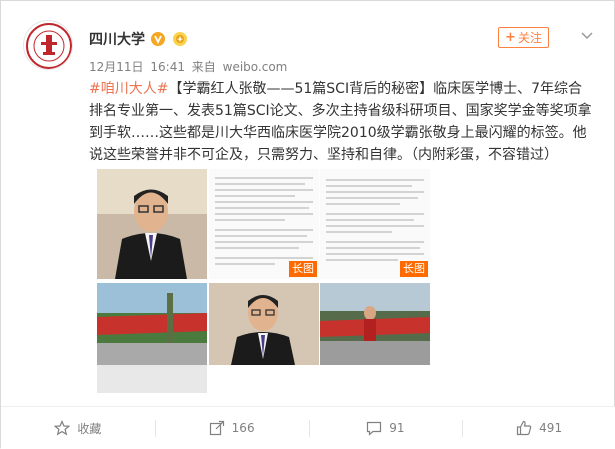  What do you see at coordinates (62, 428) in the screenshot?
I see `star-icon` at bounding box center [62, 428].